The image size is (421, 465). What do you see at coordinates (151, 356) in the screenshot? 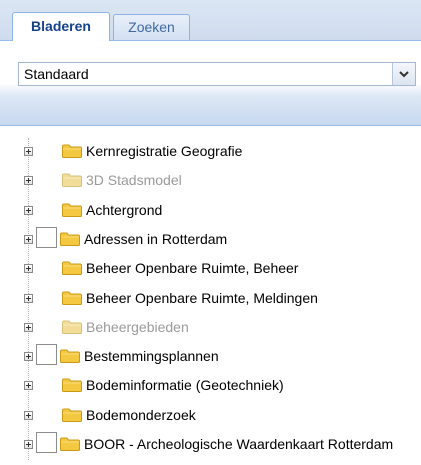
I see `tree-node-label: Bestemmingsplannen` at bounding box center [151, 356].